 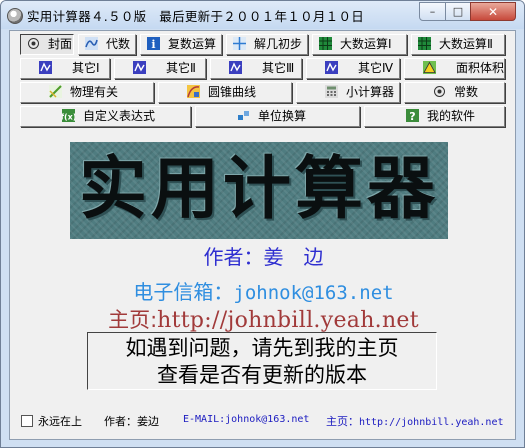 I want to click on triangle-icon, so click(x=430, y=68).